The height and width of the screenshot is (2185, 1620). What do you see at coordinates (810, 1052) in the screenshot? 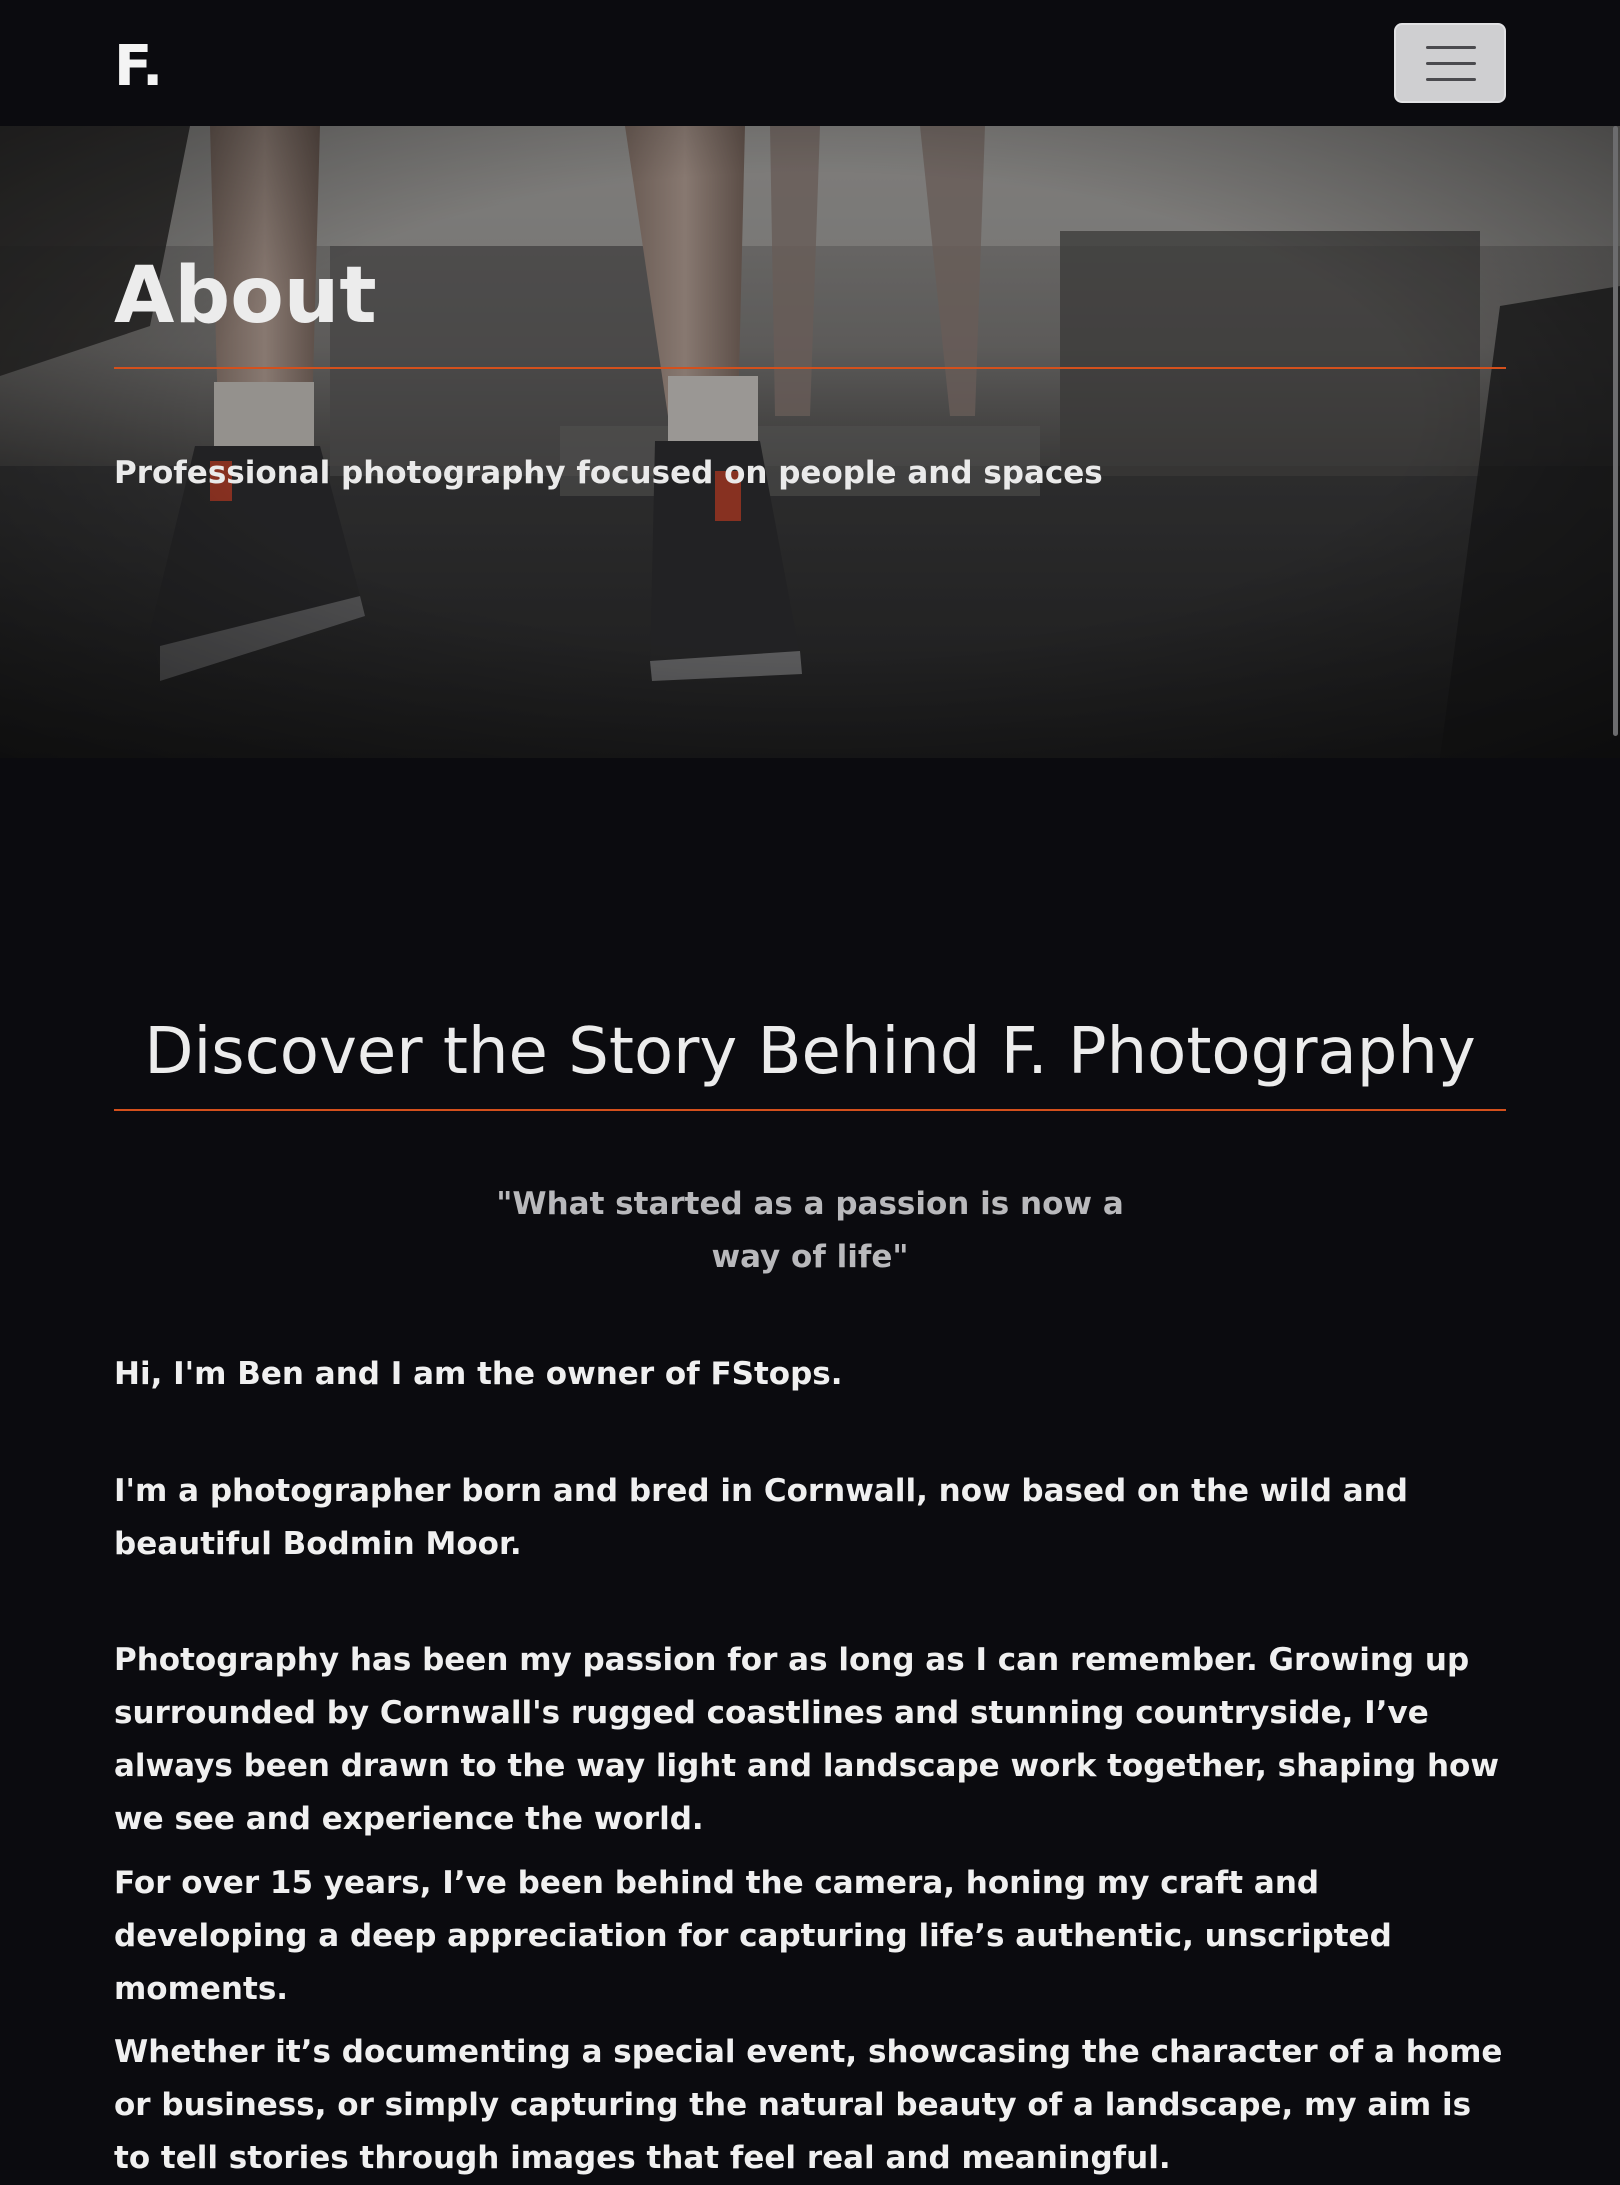
I see `section-heading: Discover the Story Behind F. Photography` at bounding box center [810, 1052].